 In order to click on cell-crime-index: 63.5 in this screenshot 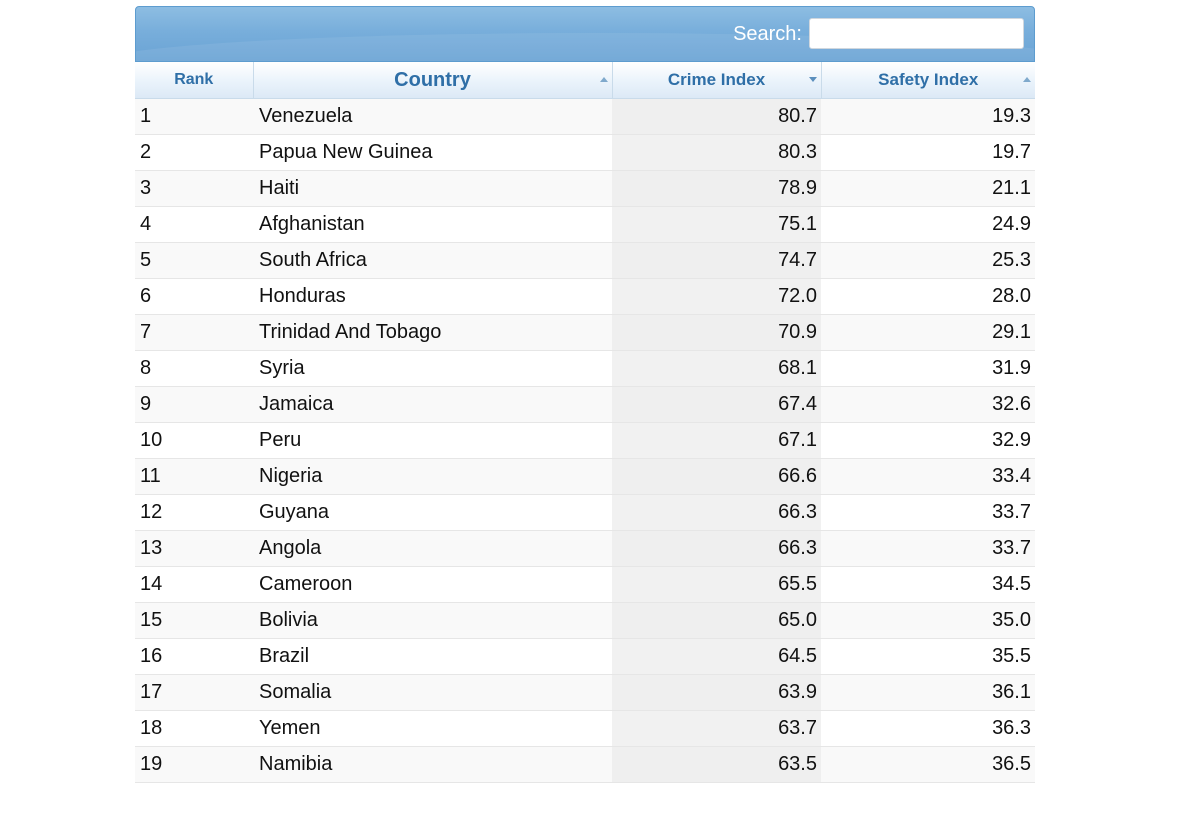, I will do `click(716, 764)`.